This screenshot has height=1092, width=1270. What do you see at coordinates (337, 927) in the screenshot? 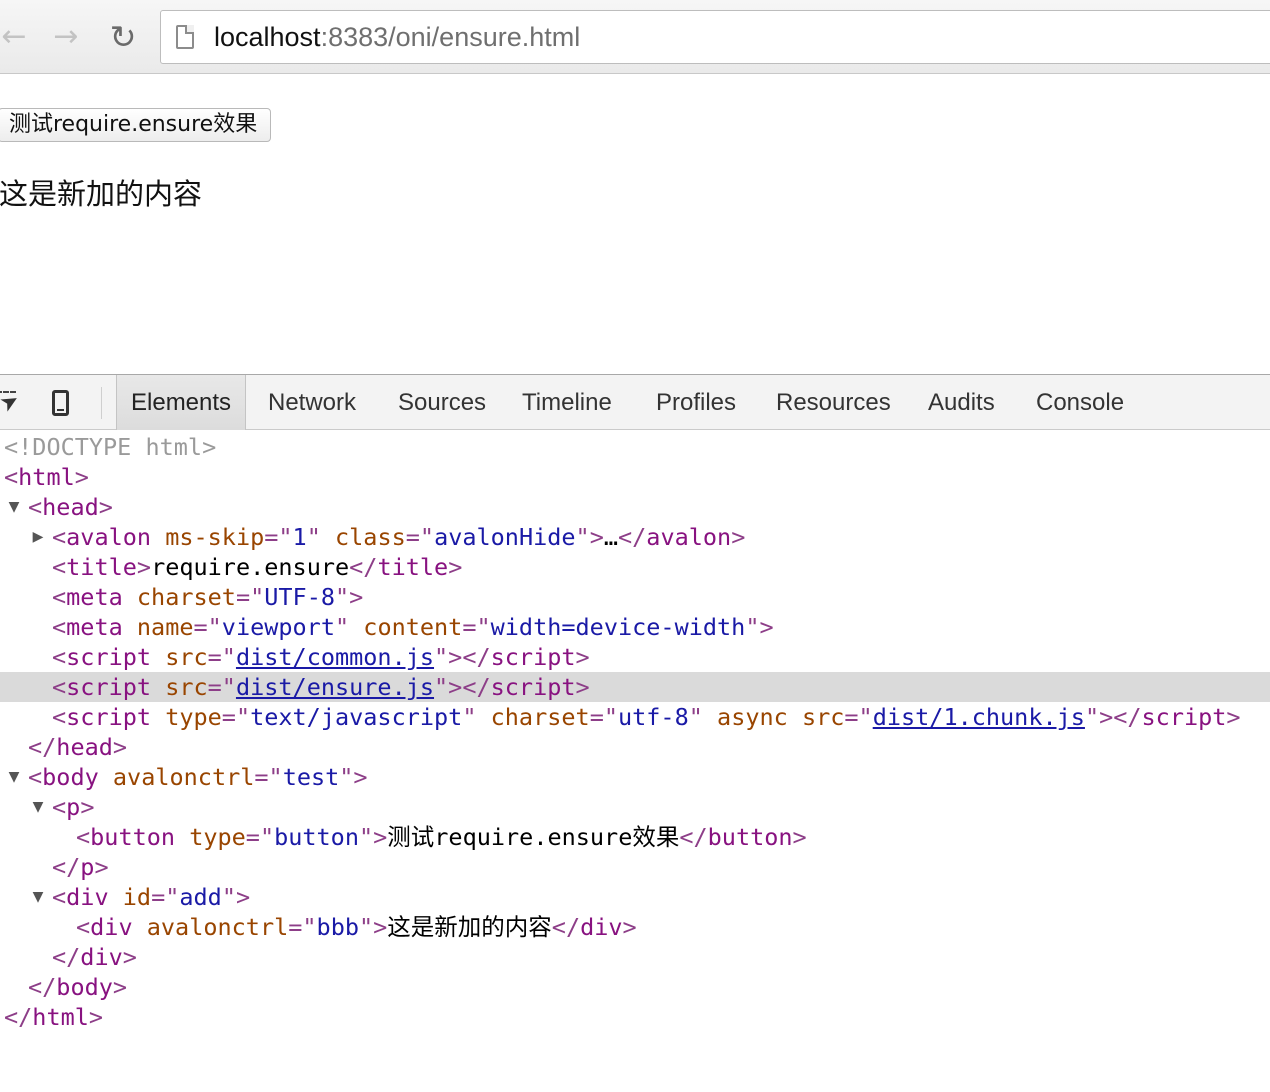
I see `attr-value: bbb` at bounding box center [337, 927].